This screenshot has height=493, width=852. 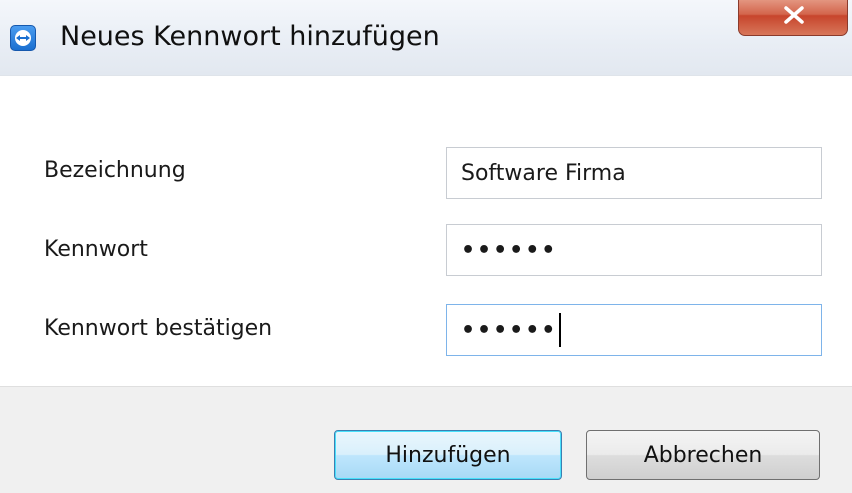 What do you see at coordinates (115, 170) in the screenshot?
I see `name-label: Bezeichnung` at bounding box center [115, 170].